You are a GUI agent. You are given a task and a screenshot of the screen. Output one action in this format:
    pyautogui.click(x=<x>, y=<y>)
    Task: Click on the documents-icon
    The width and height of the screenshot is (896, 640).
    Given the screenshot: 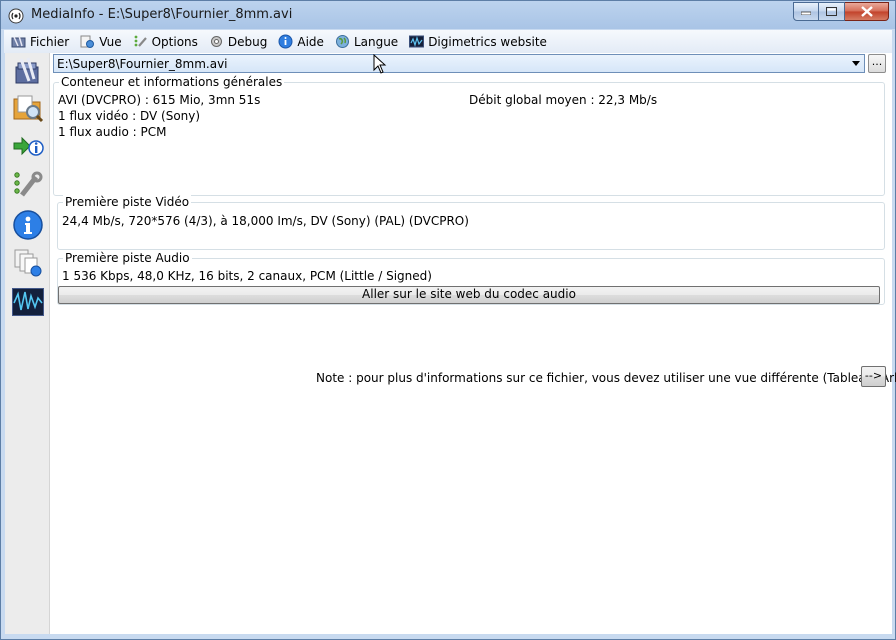 What is the action you would take?
    pyautogui.click(x=28, y=263)
    